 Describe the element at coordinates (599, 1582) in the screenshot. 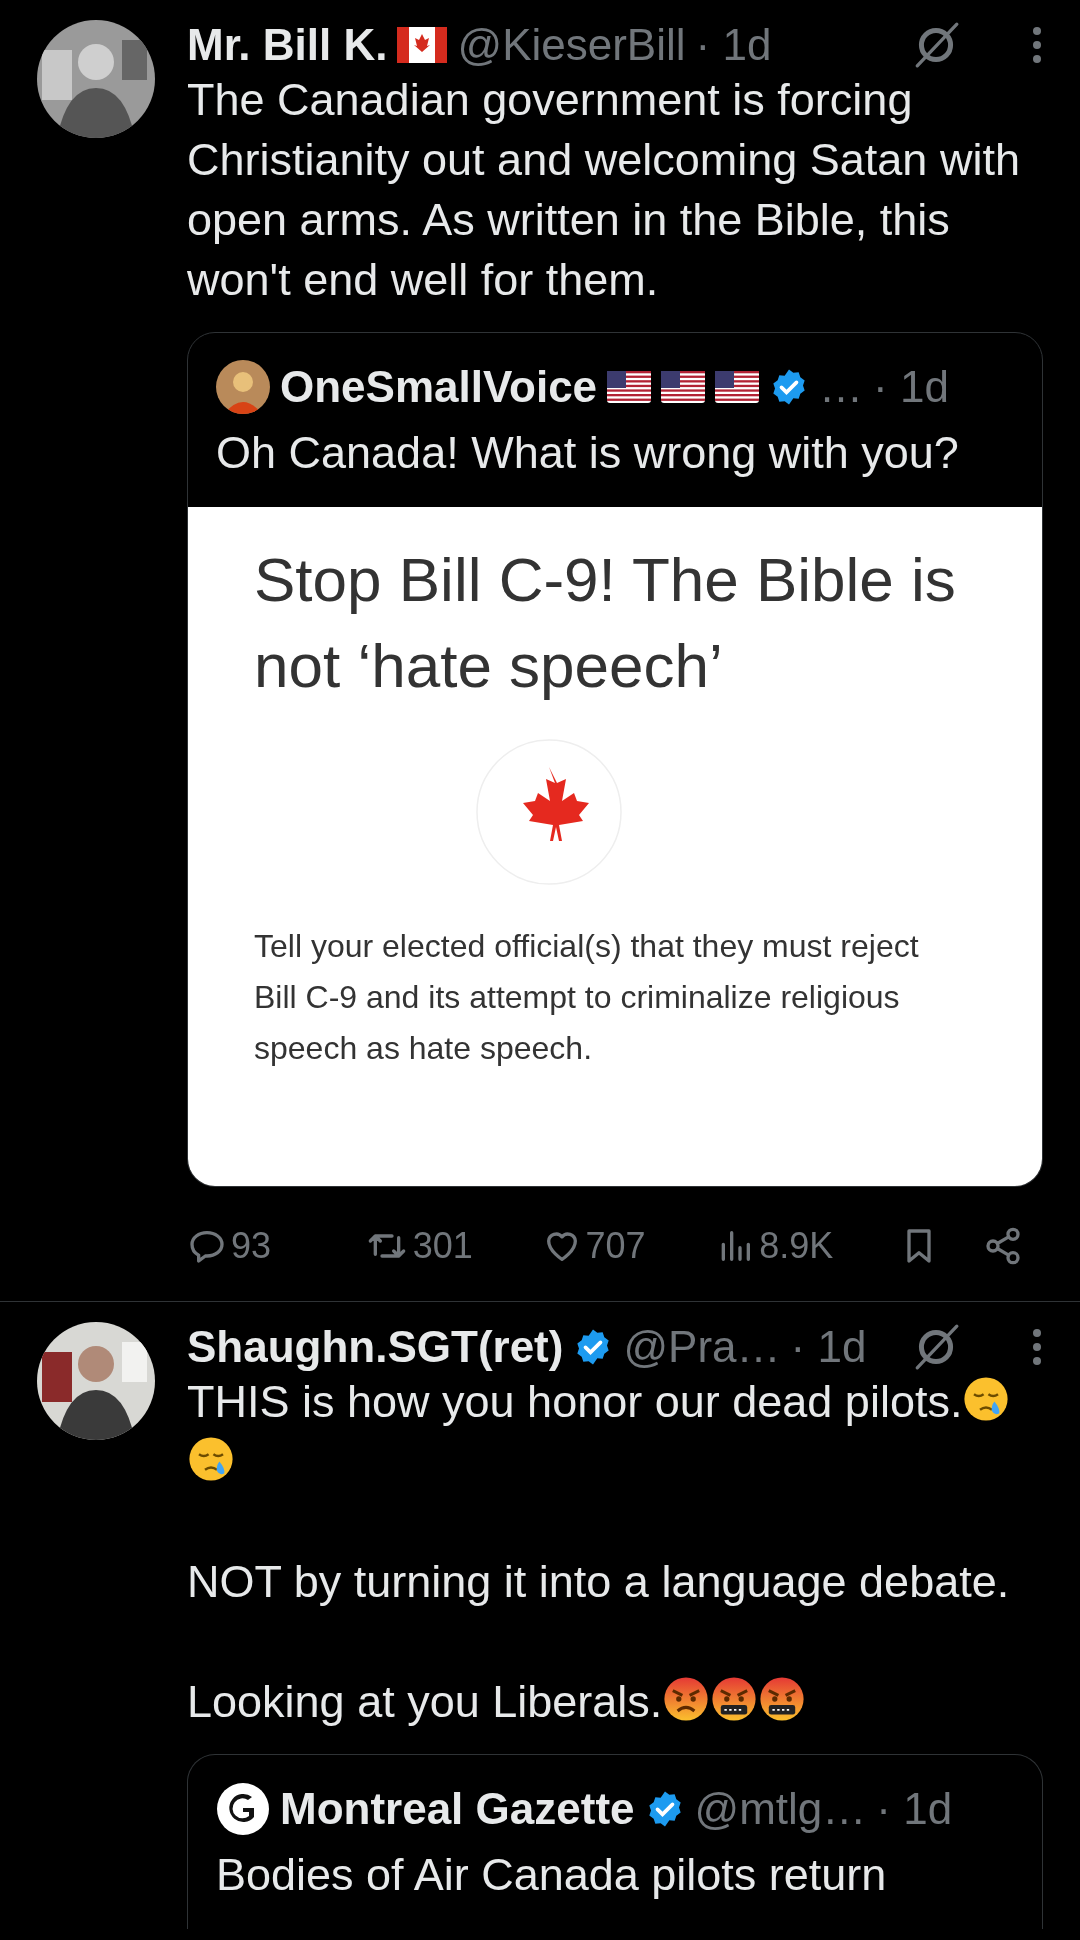

I see `post-text: NOT by turning it into a language debate.` at that location.